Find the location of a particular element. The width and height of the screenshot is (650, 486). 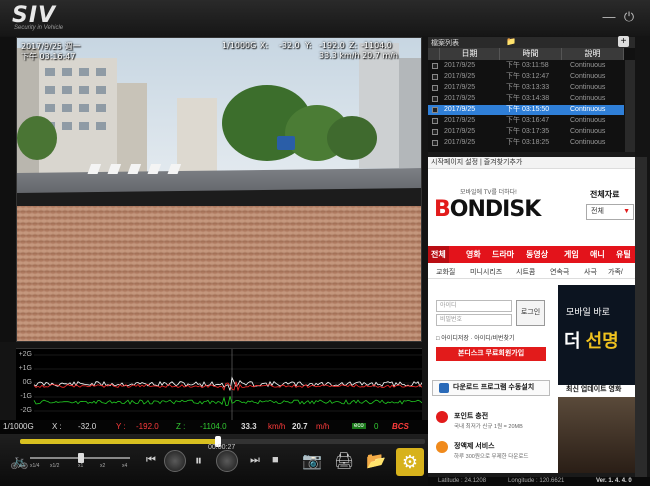

subnav-serial: 연속극 is located at coordinates (559, 272).